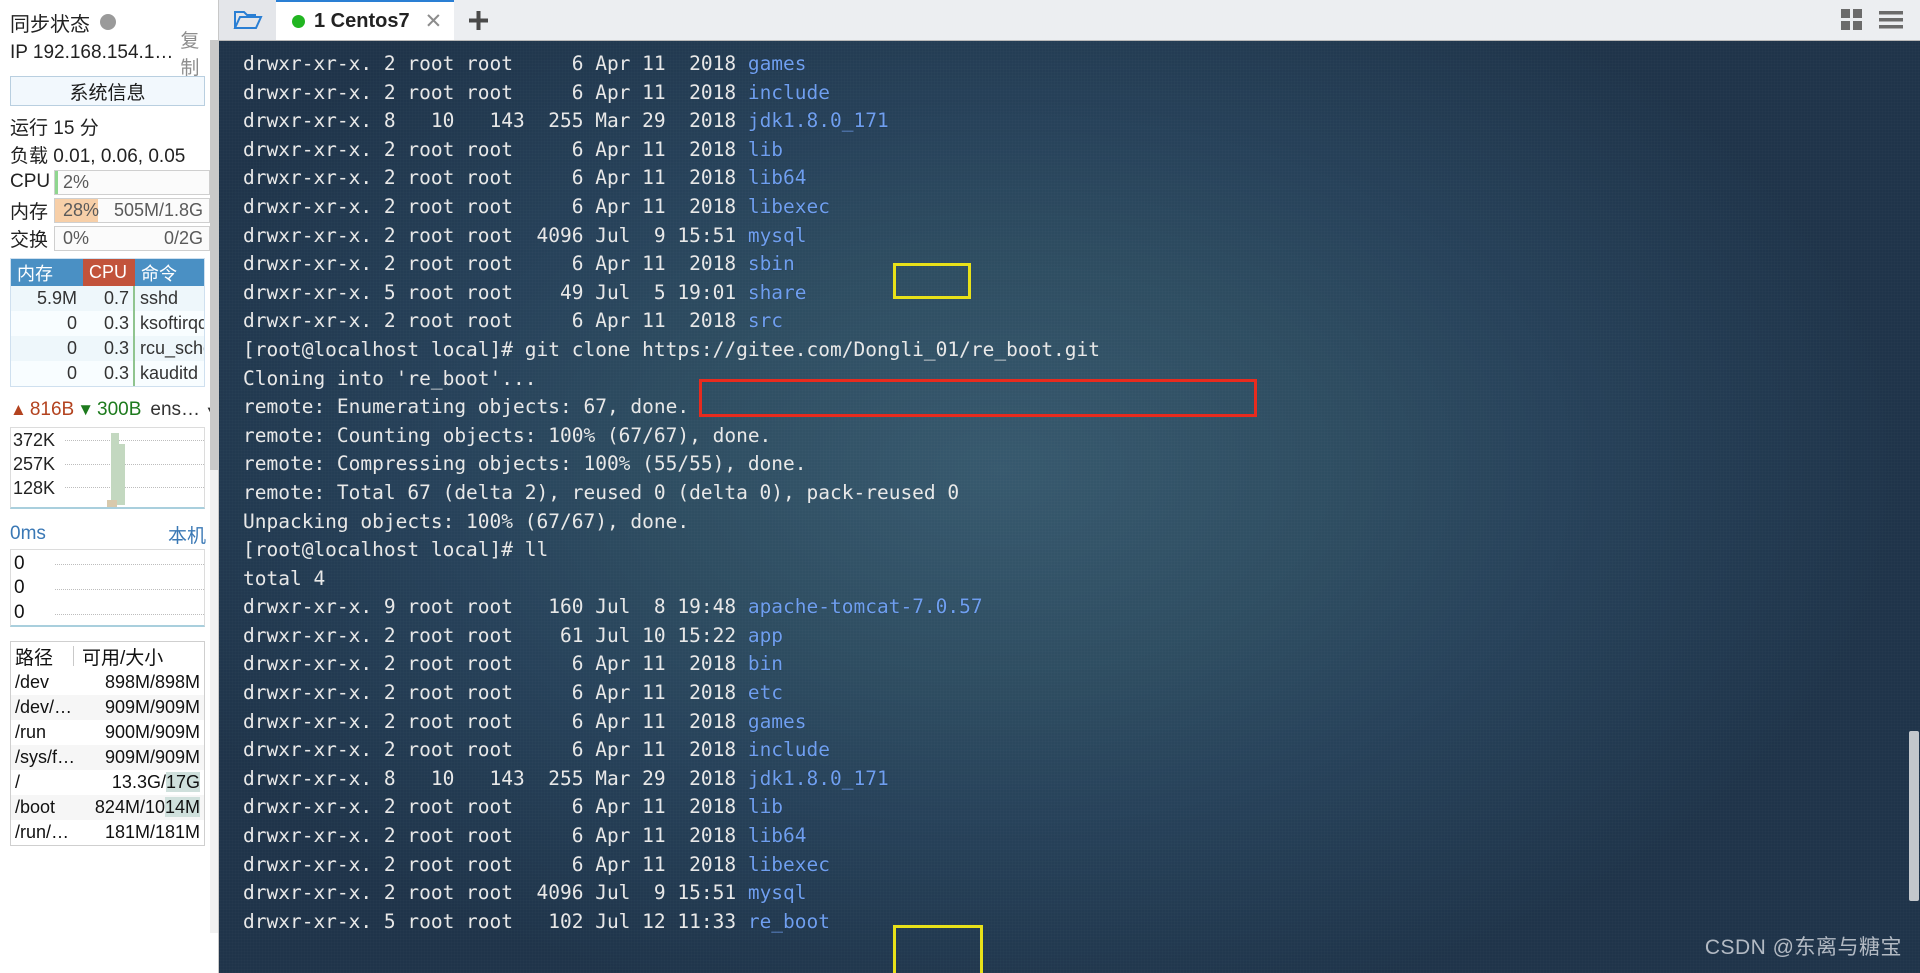 The height and width of the screenshot is (973, 1920). Describe the element at coordinates (777, 63) in the screenshot. I see `terminal-directory-name: games` at that location.